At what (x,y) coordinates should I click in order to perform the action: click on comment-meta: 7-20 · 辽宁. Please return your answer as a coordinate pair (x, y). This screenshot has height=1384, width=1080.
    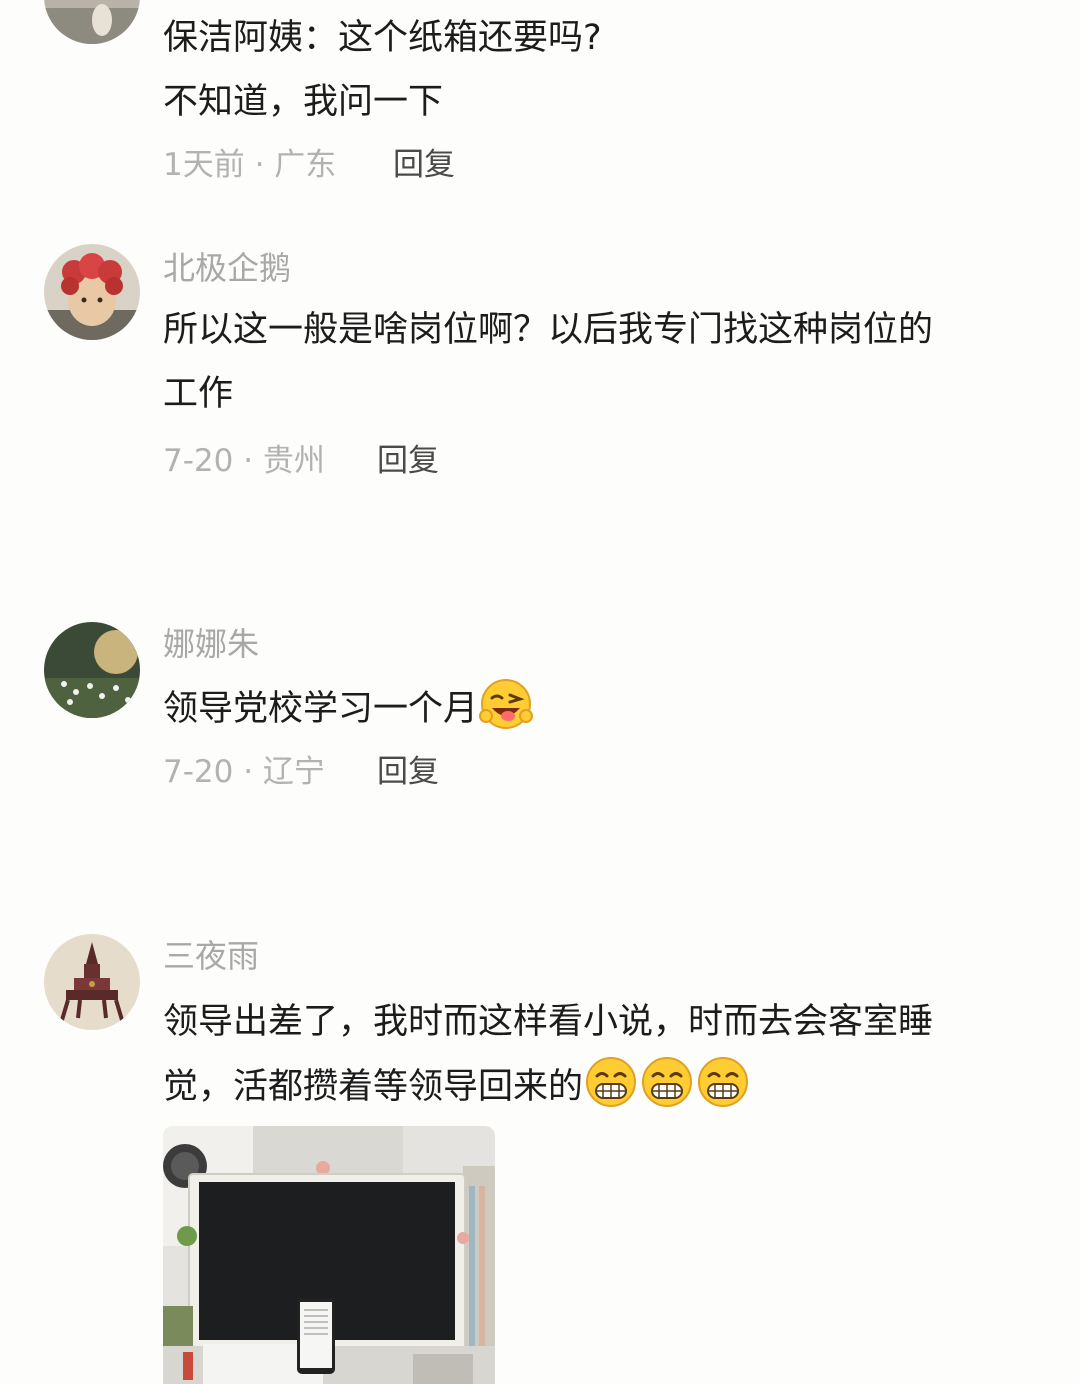
    Looking at the image, I should click on (244, 772).